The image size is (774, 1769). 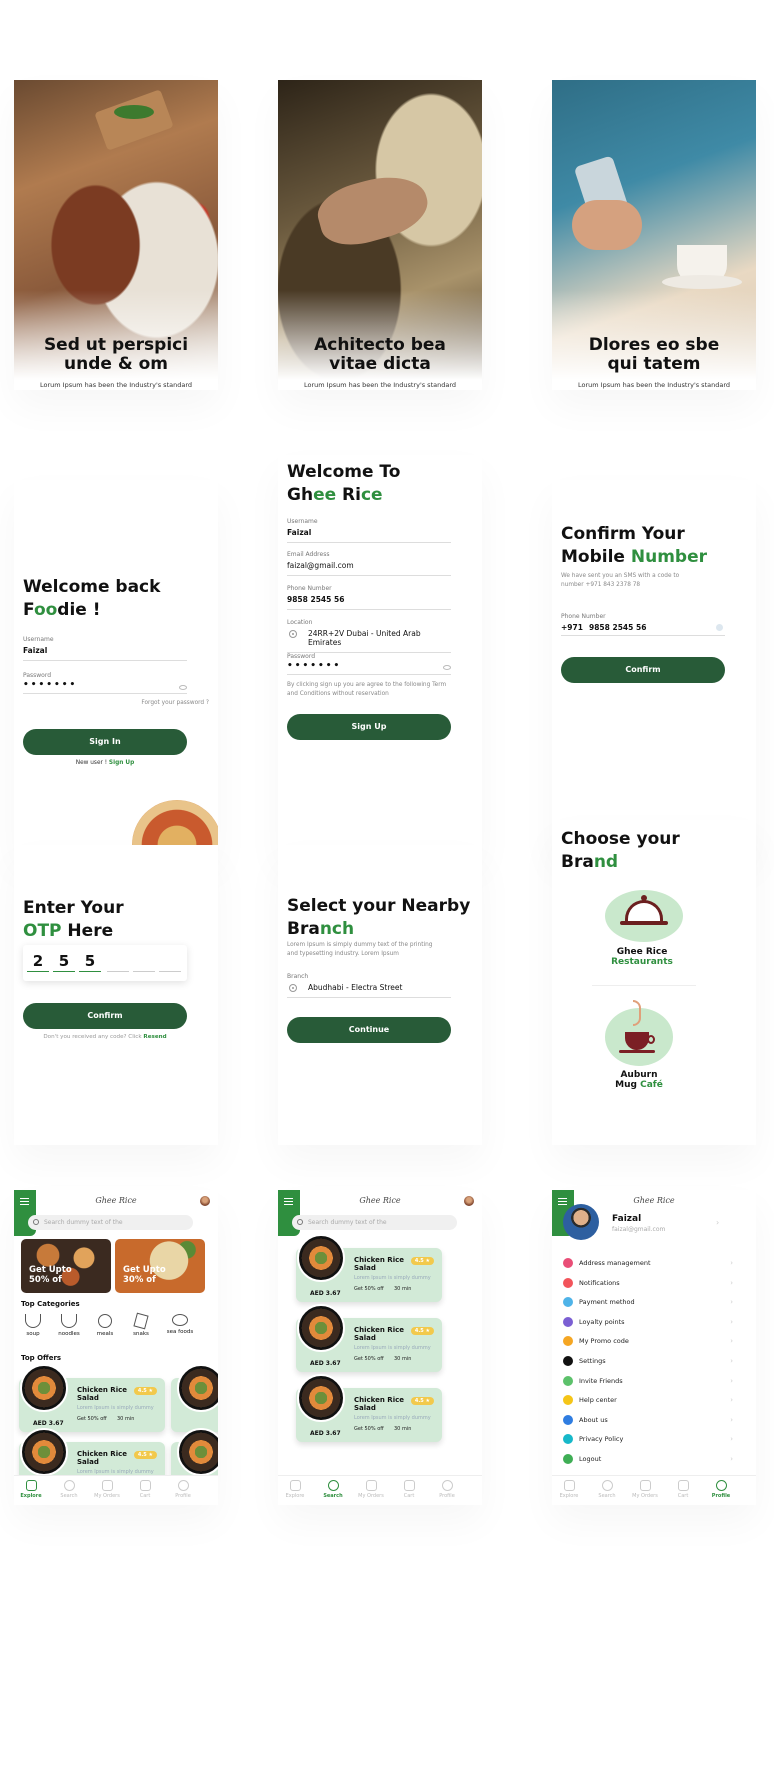 What do you see at coordinates (105, 742) in the screenshot?
I see `signin-button: Sign In` at bounding box center [105, 742].